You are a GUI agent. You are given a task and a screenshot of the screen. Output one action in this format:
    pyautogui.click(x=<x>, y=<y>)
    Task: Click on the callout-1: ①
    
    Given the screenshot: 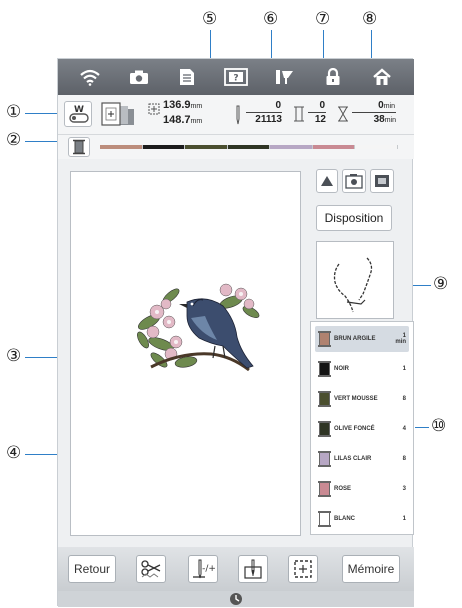 What is the action you would take?
    pyautogui.click(x=14, y=112)
    